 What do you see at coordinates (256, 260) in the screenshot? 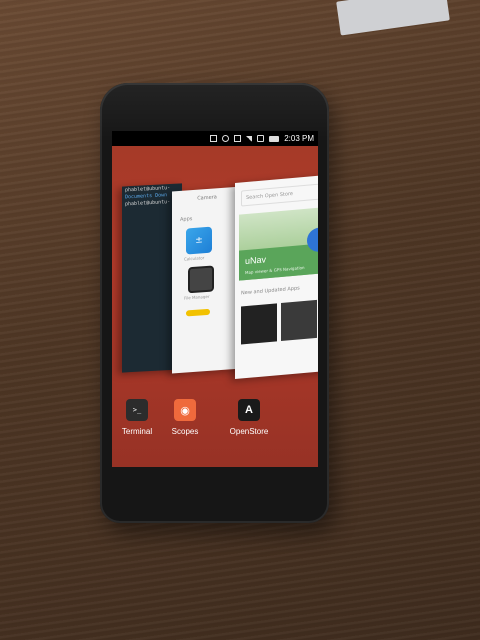
I see `featured-app-title: uNav` at bounding box center [256, 260].